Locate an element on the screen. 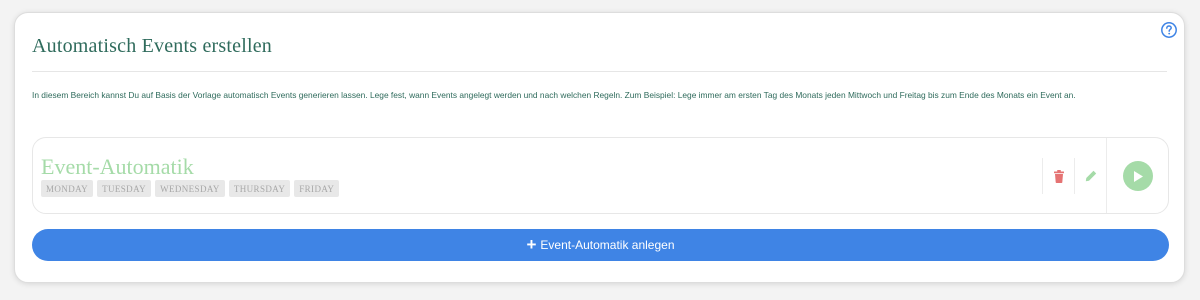 Image resolution: width=1200 pixels, height=300 pixels. trash-icon is located at coordinates (1059, 176).